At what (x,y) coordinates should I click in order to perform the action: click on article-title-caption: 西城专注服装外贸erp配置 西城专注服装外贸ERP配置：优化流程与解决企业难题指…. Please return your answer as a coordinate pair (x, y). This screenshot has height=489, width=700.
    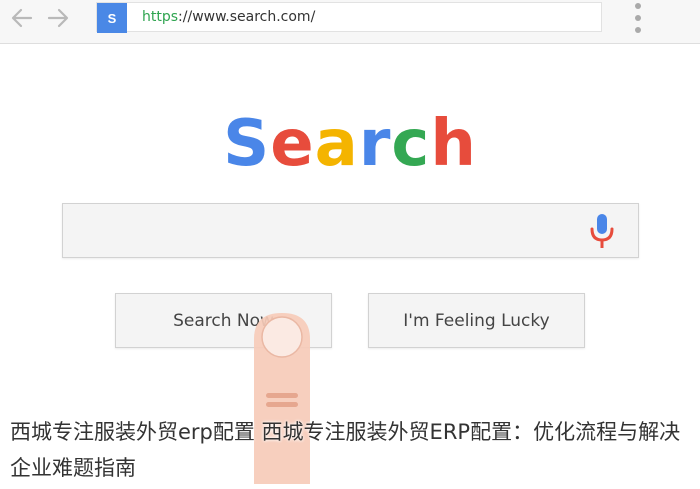
    Looking at the image, I should click on (345, 450).